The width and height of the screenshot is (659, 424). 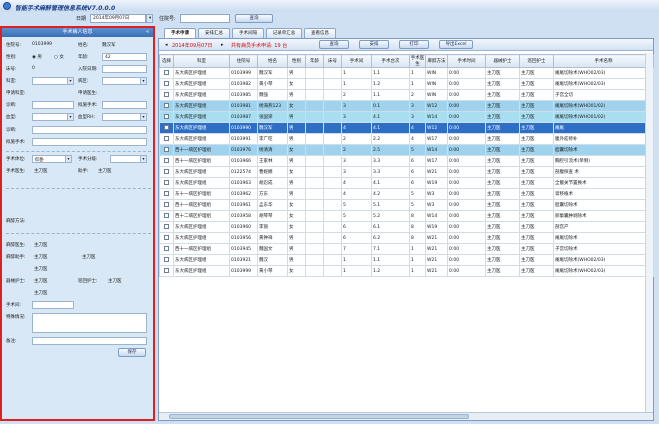 What do you see at coordinates (356, 61) in the screenshot?
I see `column-header: 手术间` at bounding box center [356, 61].